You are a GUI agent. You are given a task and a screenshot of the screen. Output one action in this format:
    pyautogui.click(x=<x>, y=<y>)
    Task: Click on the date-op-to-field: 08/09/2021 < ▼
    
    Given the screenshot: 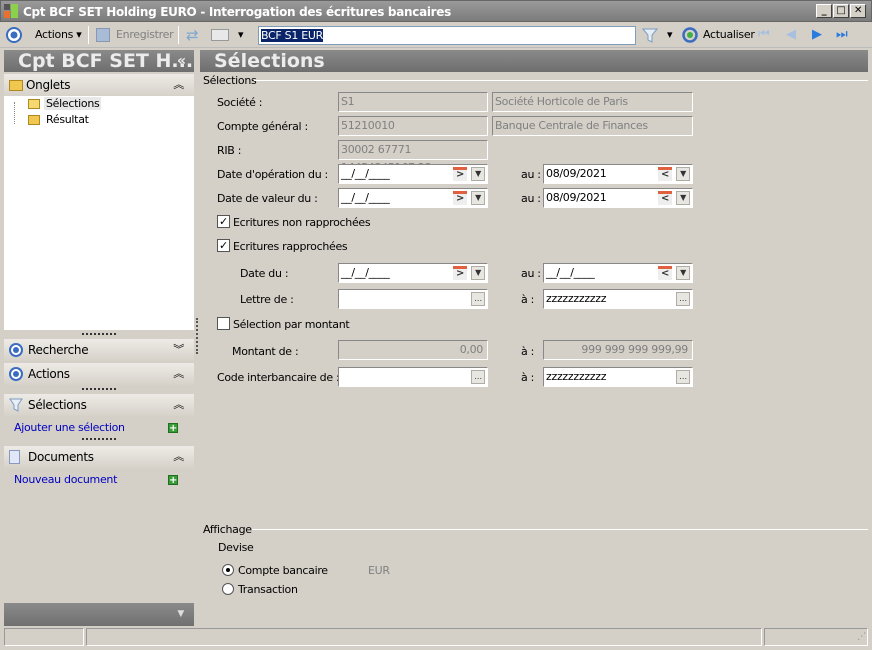 What is the action you would take?
    pyautogui.click(x=618, y=174)
    